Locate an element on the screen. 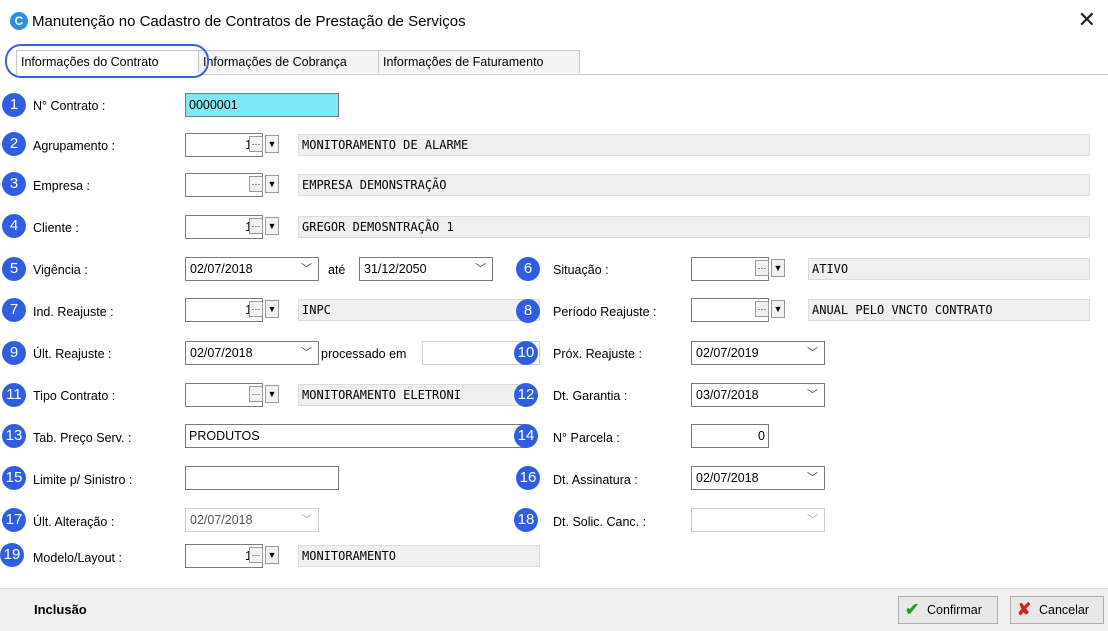 The height and width of the screenshot is (631, 1108). situacao-lookup: 1 ··· ▼ is located at coordinates (748, 269).